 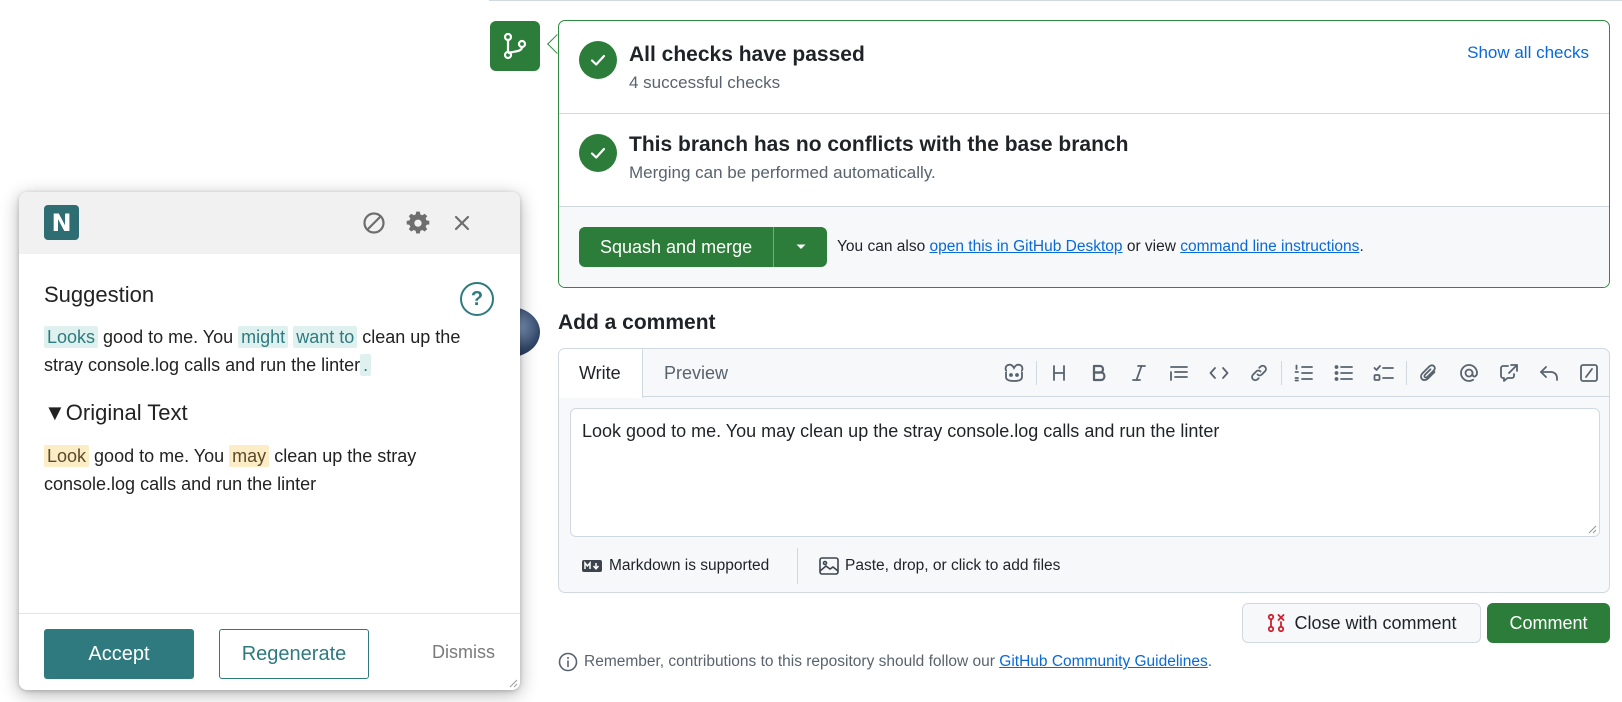 What do you see at coordinates (119, 654) in the screenshot?
I see `accept-button: Accept` at bounding box center [119, 654].